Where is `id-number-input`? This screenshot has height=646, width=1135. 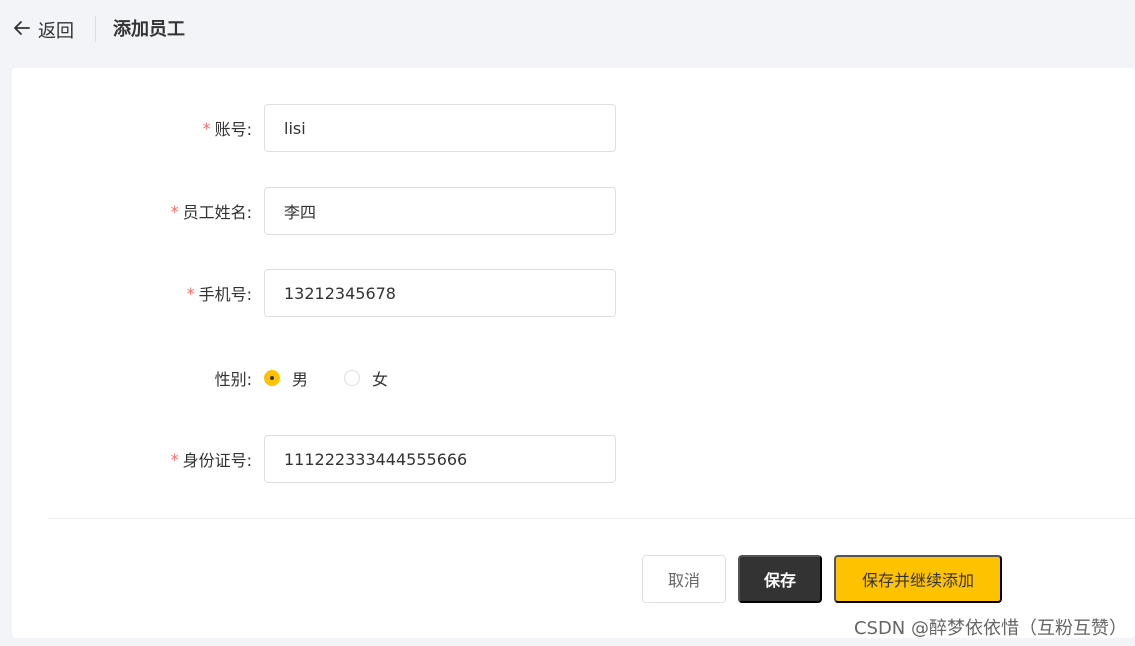 id-number-input is located at coordinates (440, 459).